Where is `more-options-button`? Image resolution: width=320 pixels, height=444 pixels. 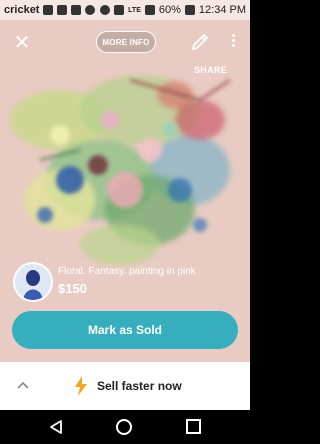
more-options-button is located at coordinates (233, 42).